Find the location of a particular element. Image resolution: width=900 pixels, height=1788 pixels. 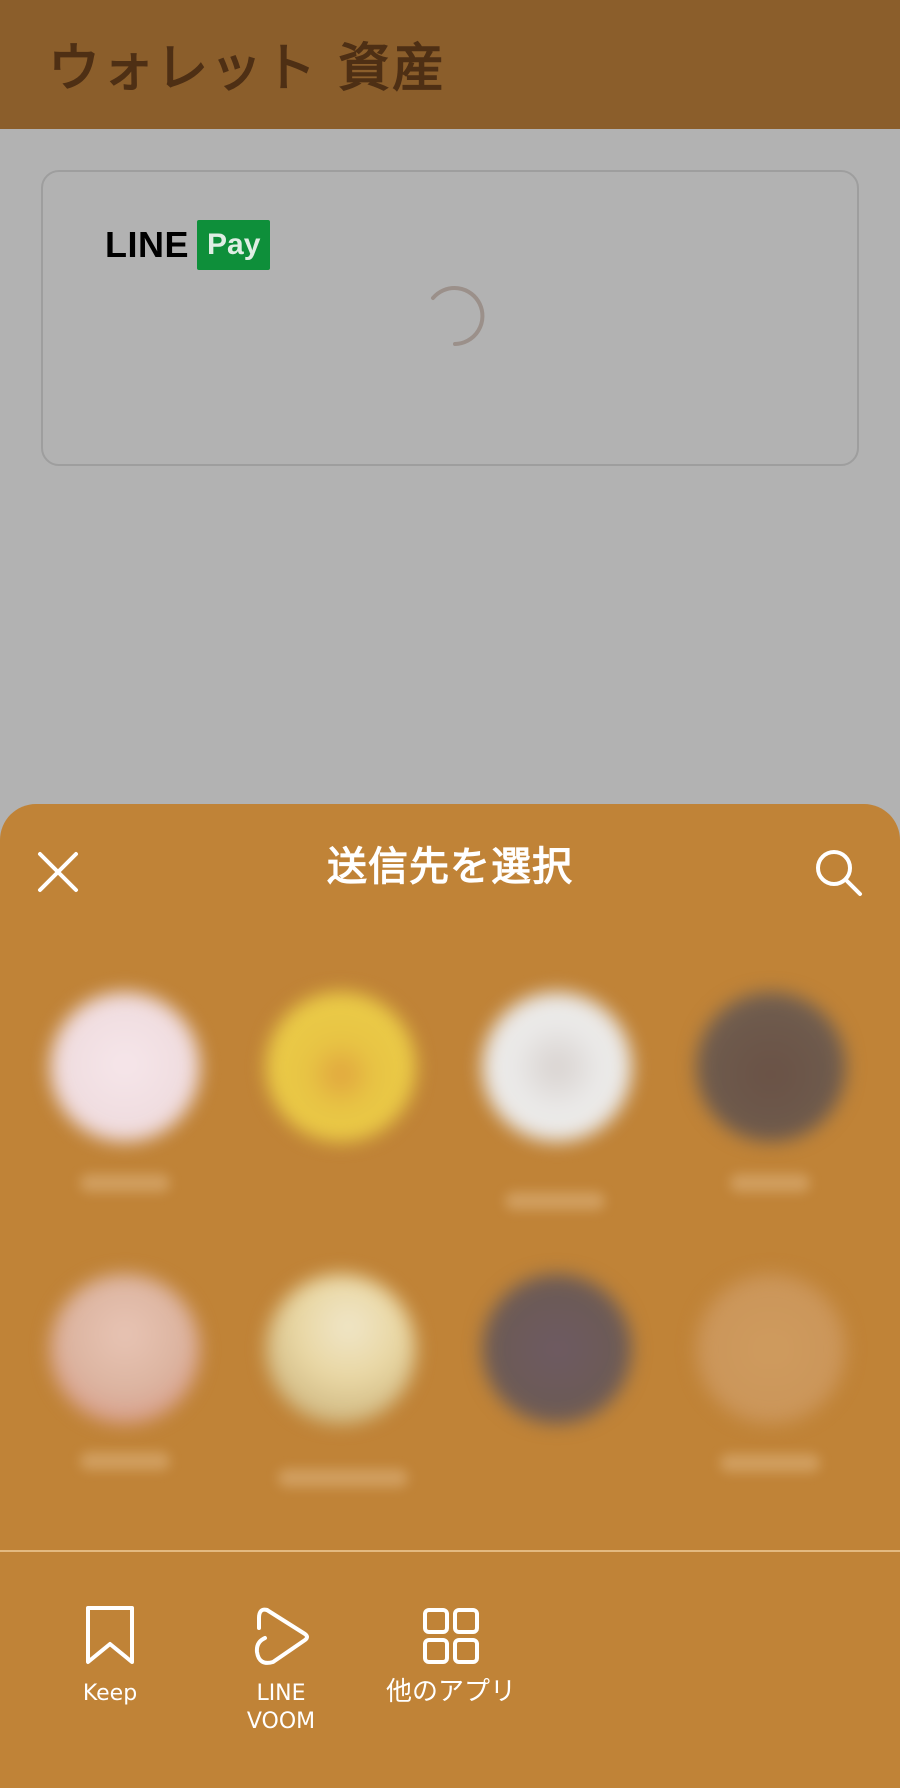

share-sheet-divider is located at coordinates (450, 1551).